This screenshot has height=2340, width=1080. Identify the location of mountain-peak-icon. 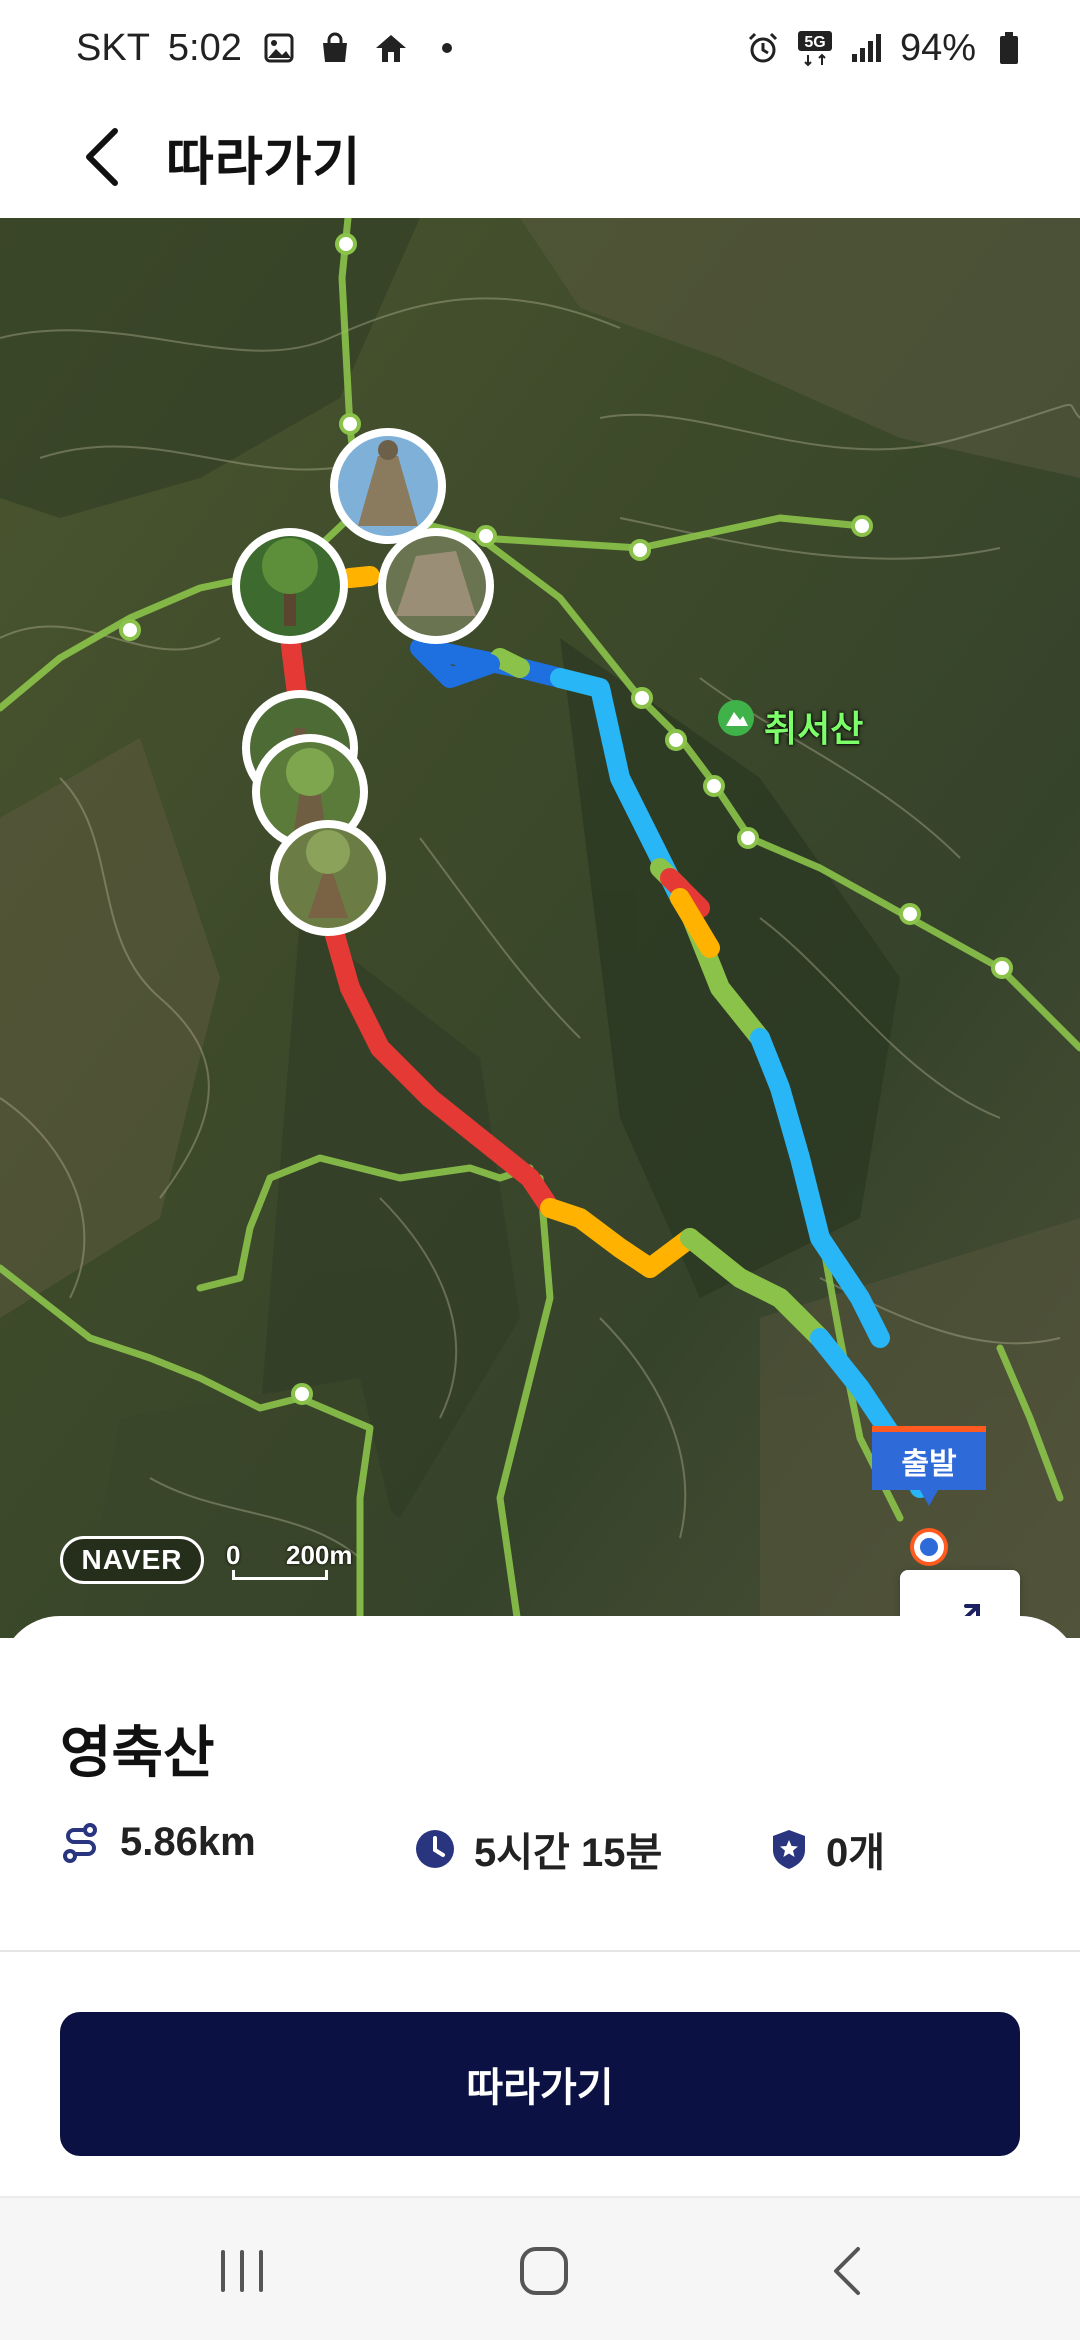
(736, 718).